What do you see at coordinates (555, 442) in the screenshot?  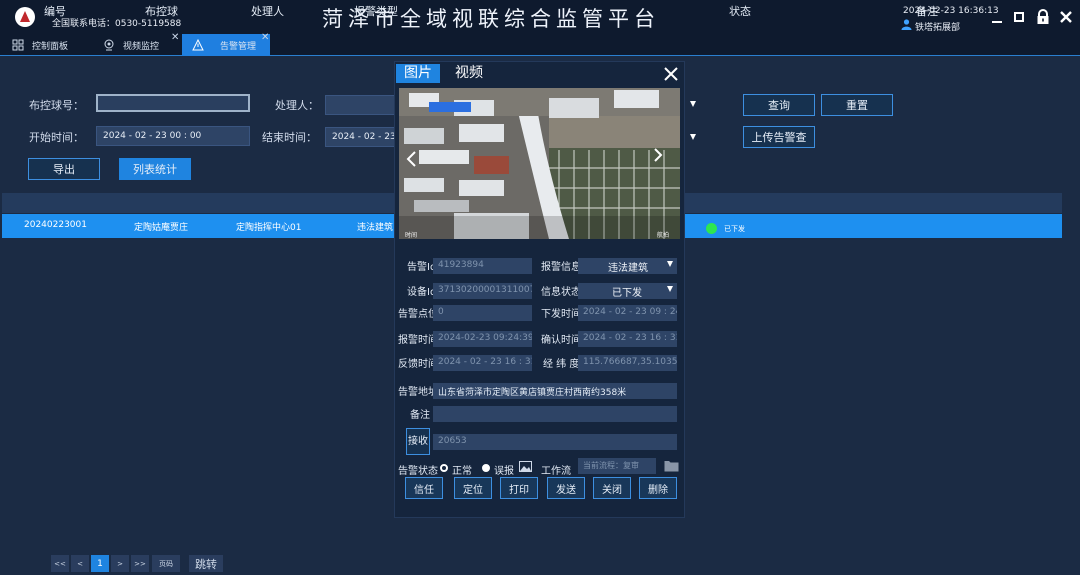 I see `receive-field: 20653` at bounding box center [555, 442].